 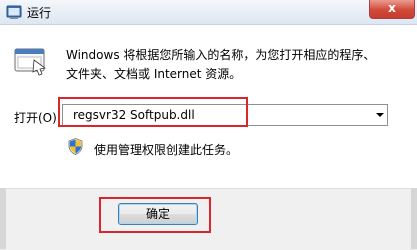 What do you see at coordinates (414, 218) in the screenshot?
I see `footer-right-edge` at bounding box center [414, 218].